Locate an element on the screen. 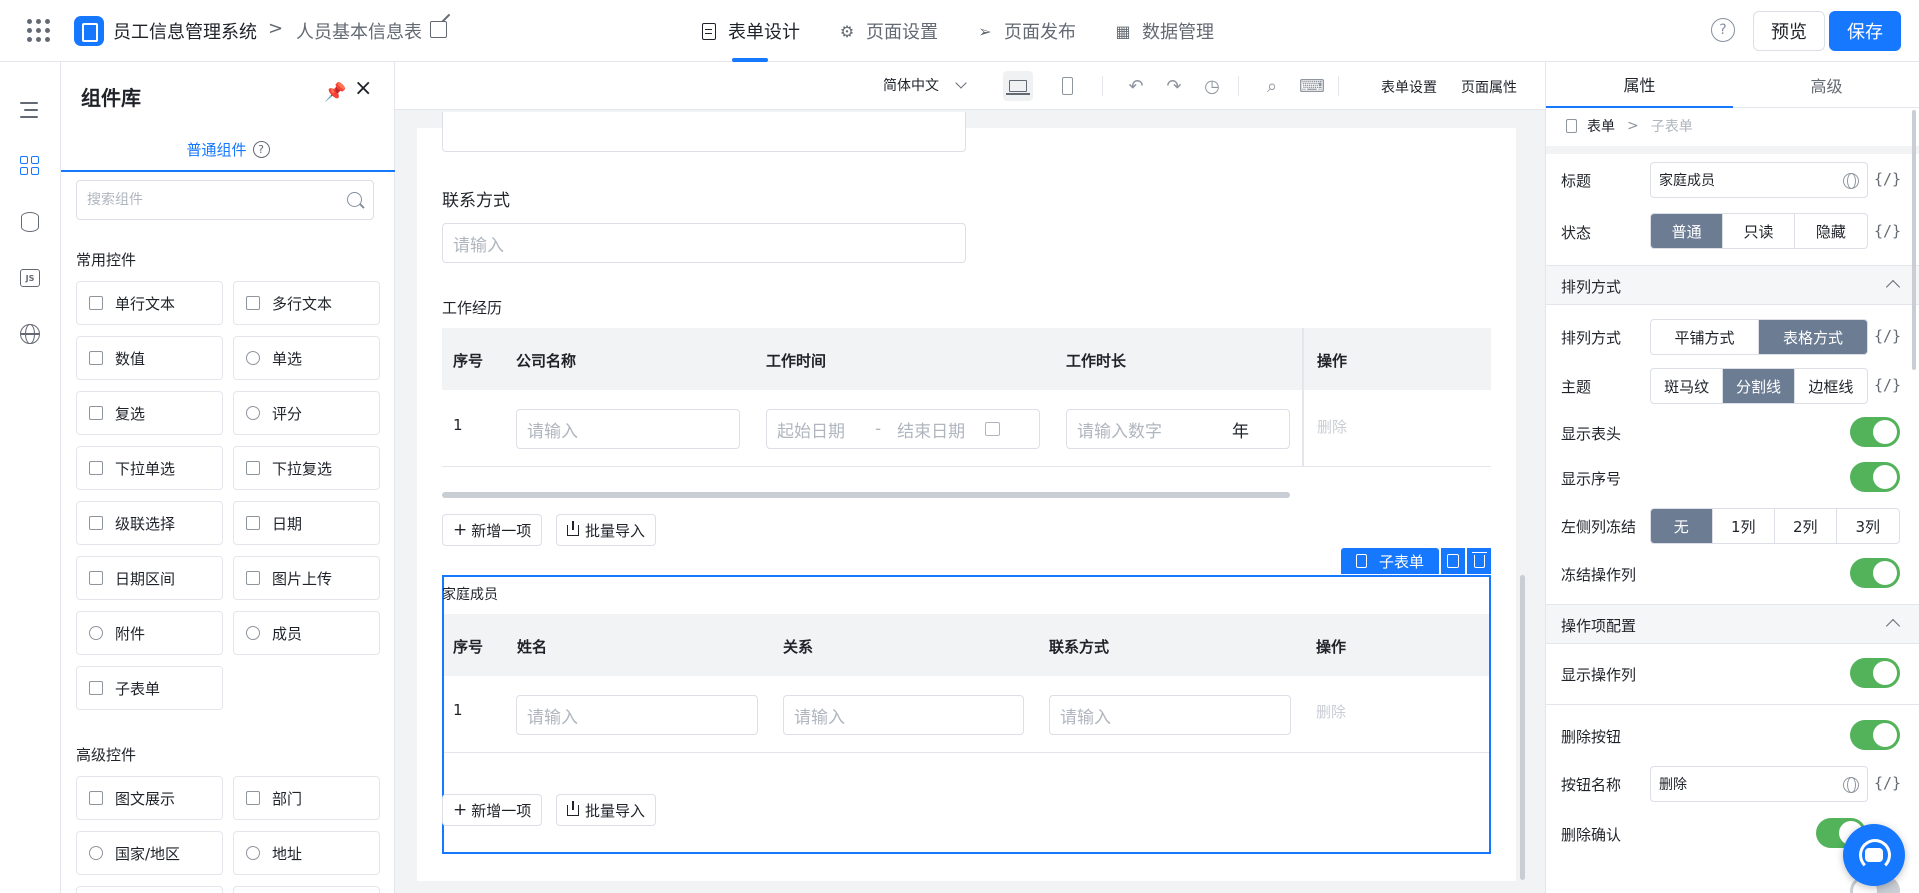 The width and height of the screenshot is (1919, 893). apps-grid-icon is located at coordinates (39, 31).